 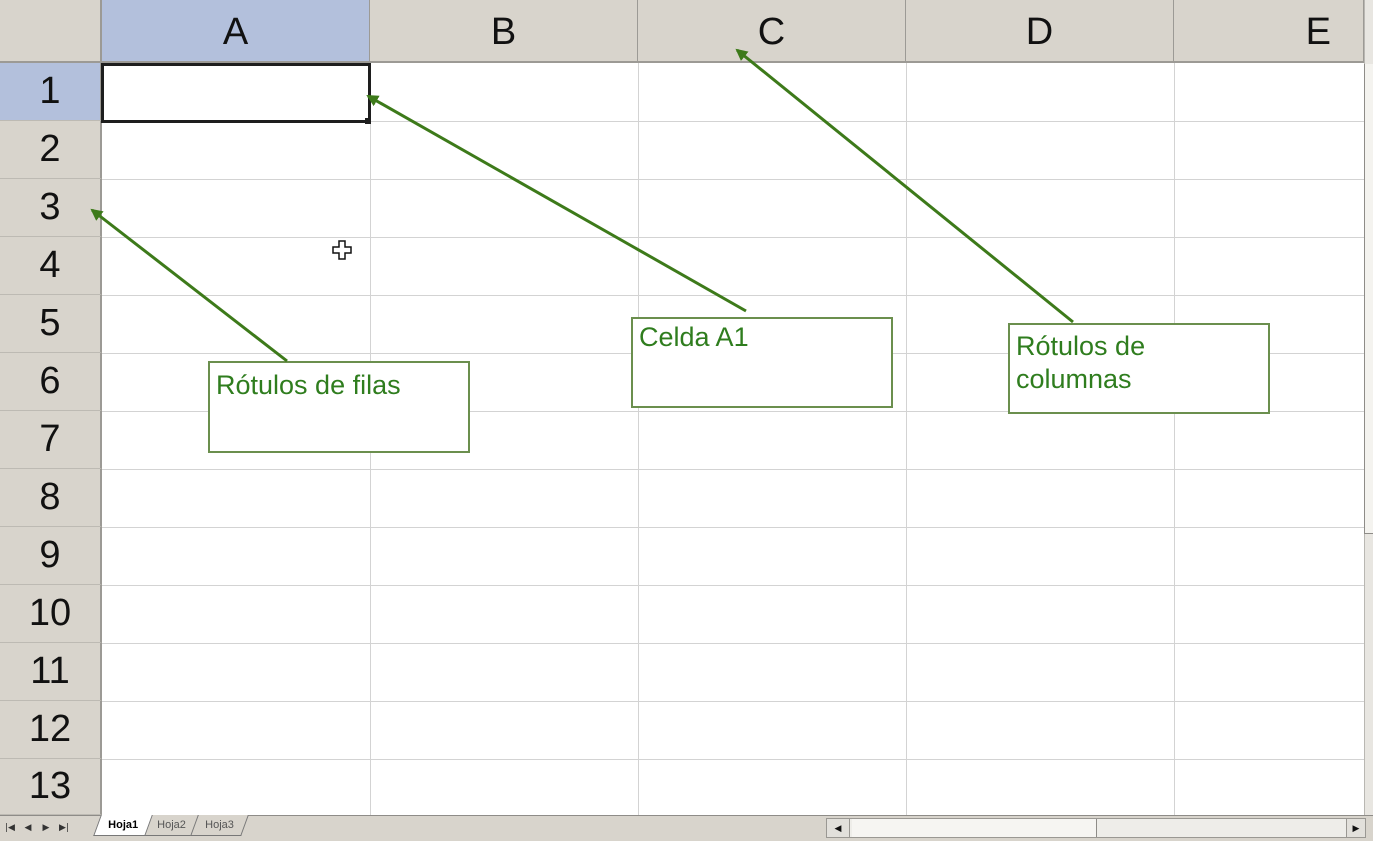 I want to click on first-sheet-icon: |◀, so click(x=10, y=828).